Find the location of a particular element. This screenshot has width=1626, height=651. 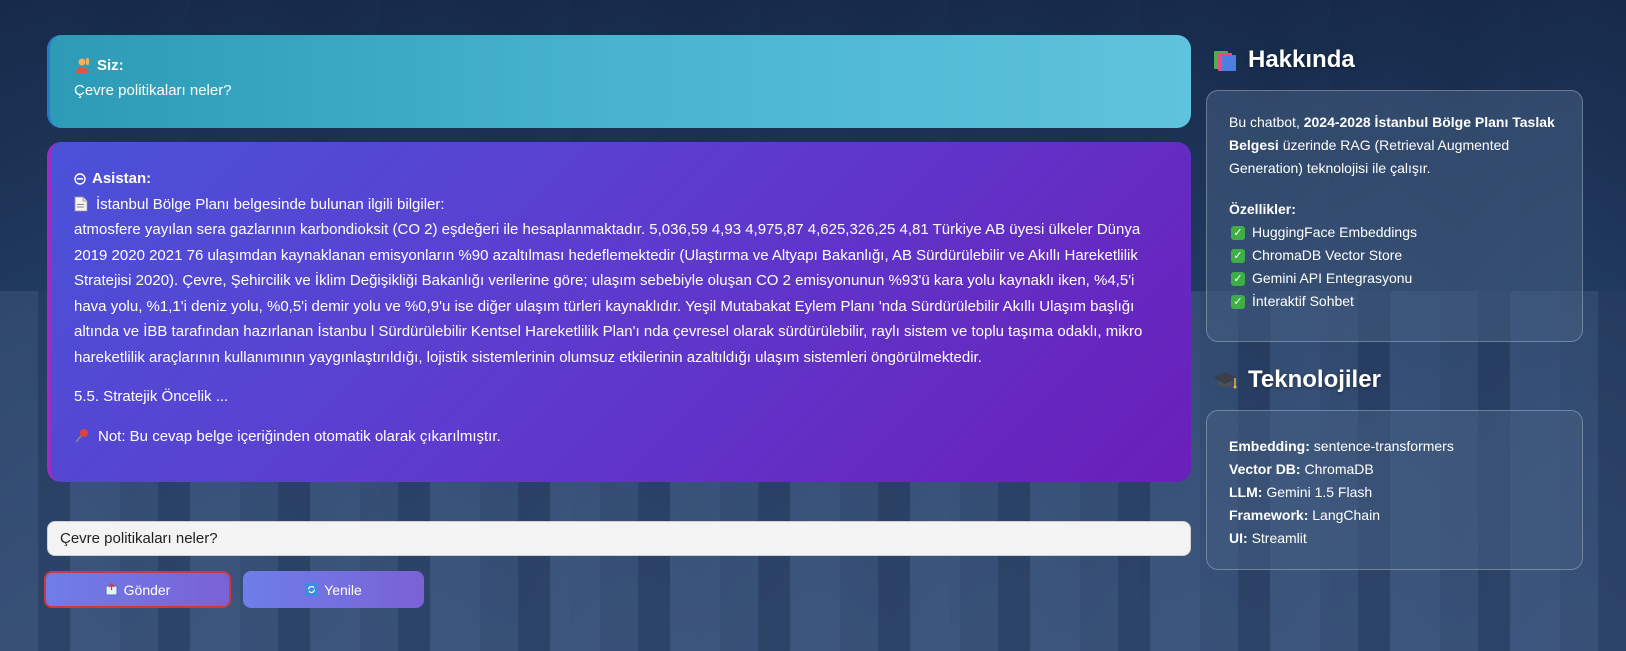

about-title: Hakkında is located at coordinates (1301, 59).